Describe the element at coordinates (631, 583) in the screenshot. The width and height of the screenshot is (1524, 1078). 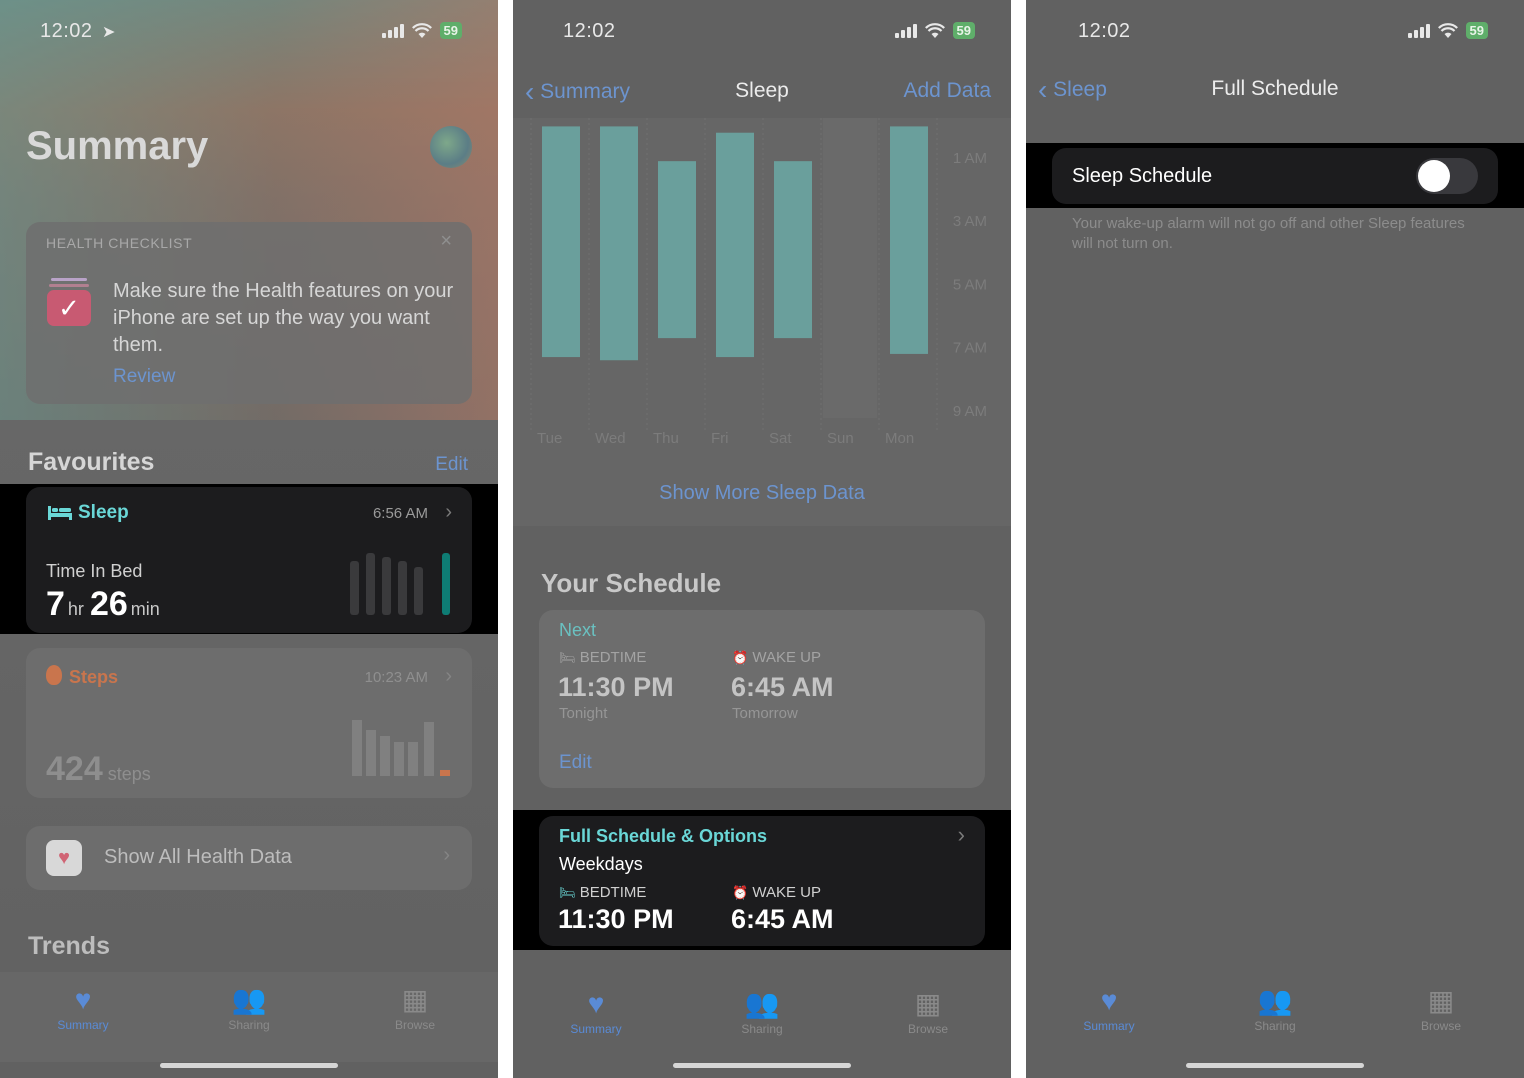
I see `schedule-heading: Your Schedule` at that location.